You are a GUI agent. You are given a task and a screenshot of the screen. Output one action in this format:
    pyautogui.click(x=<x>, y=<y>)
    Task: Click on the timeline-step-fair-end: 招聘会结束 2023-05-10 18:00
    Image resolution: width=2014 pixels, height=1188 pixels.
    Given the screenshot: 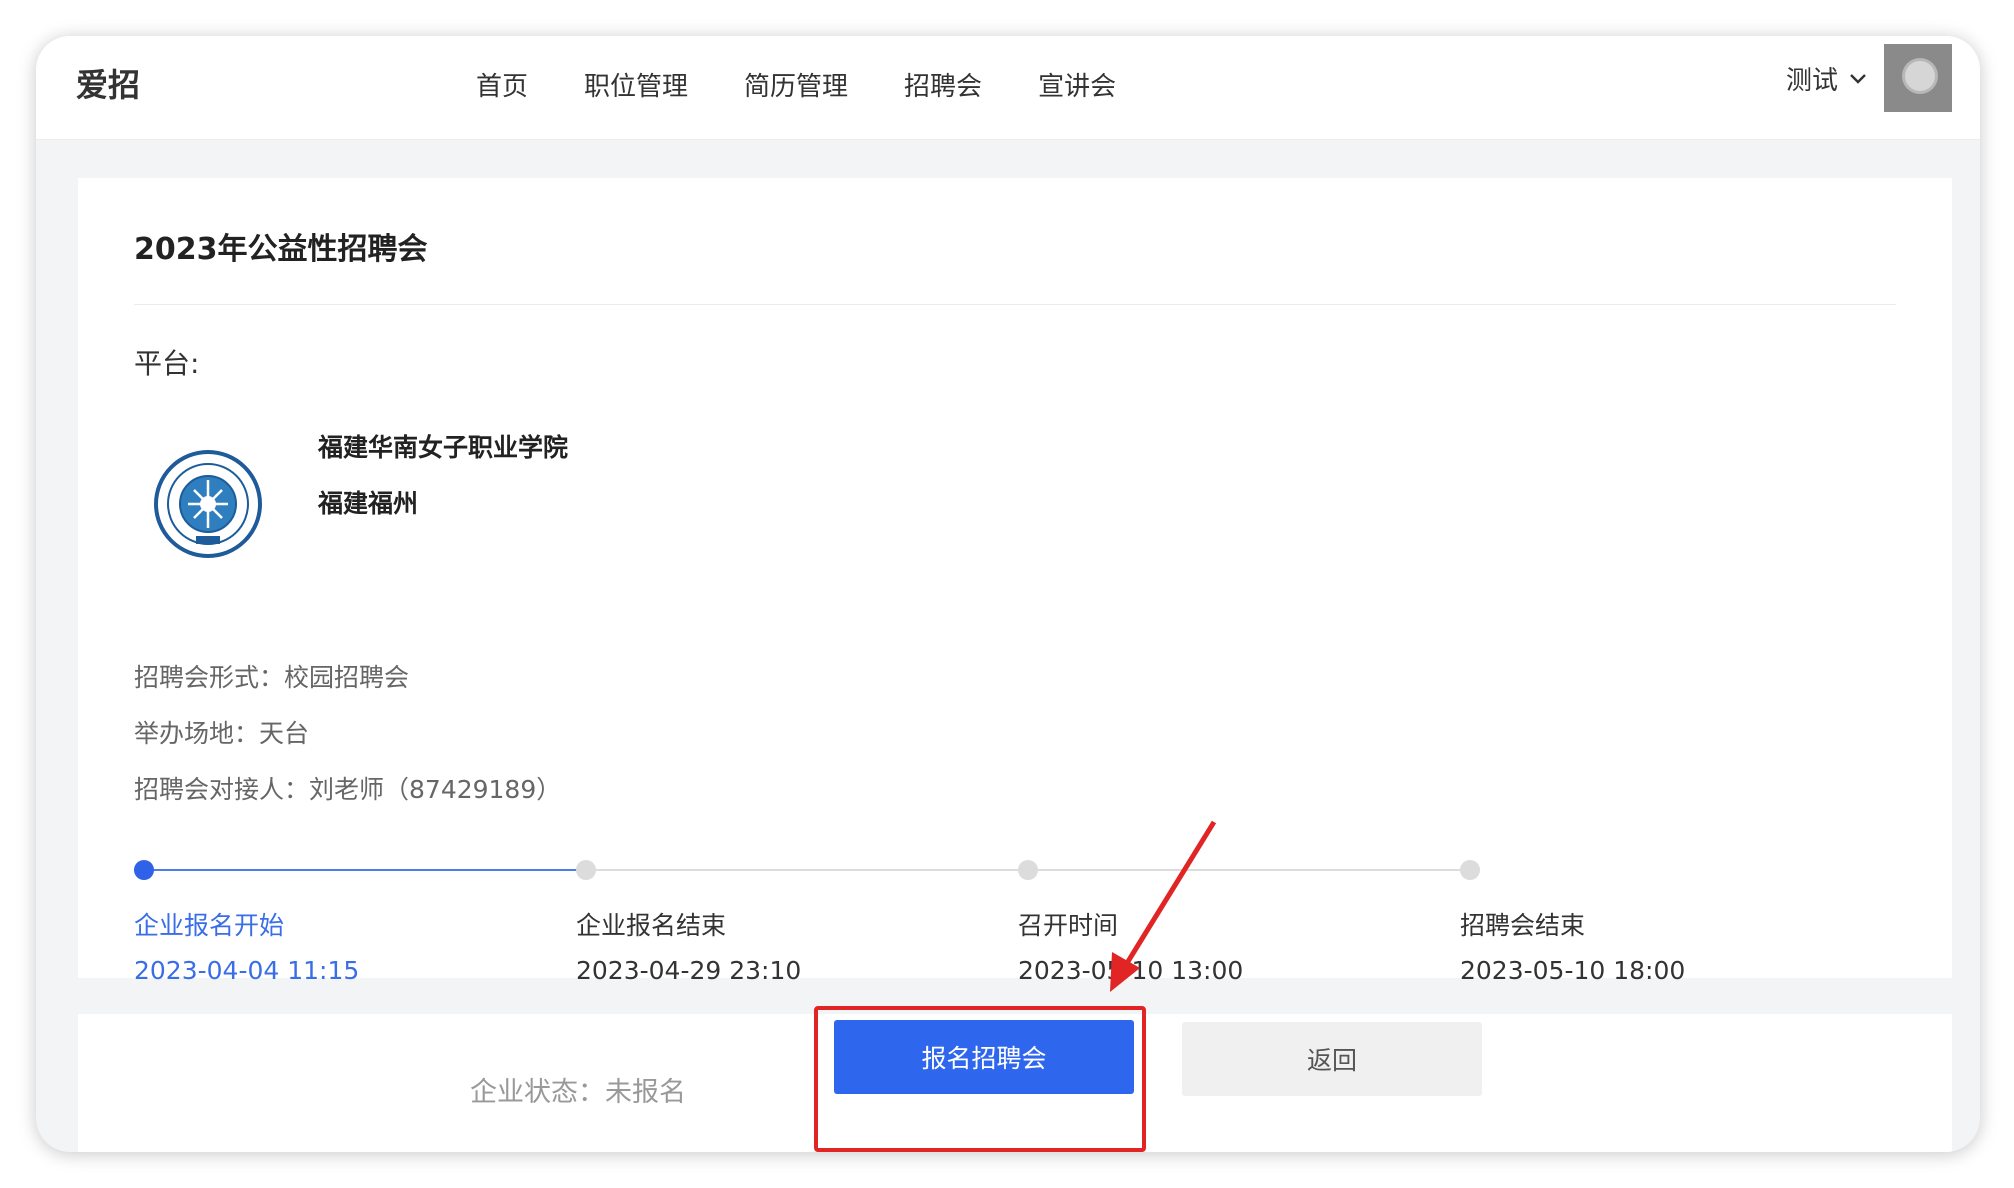 What is the action you would take?
    pyautogui.click(x=1572, y=945)
    